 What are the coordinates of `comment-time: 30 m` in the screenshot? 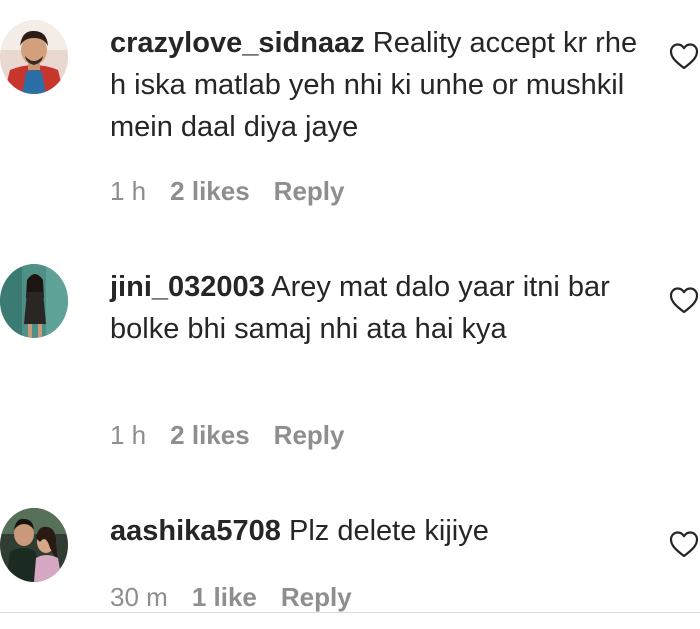 It's located at (139, 597).